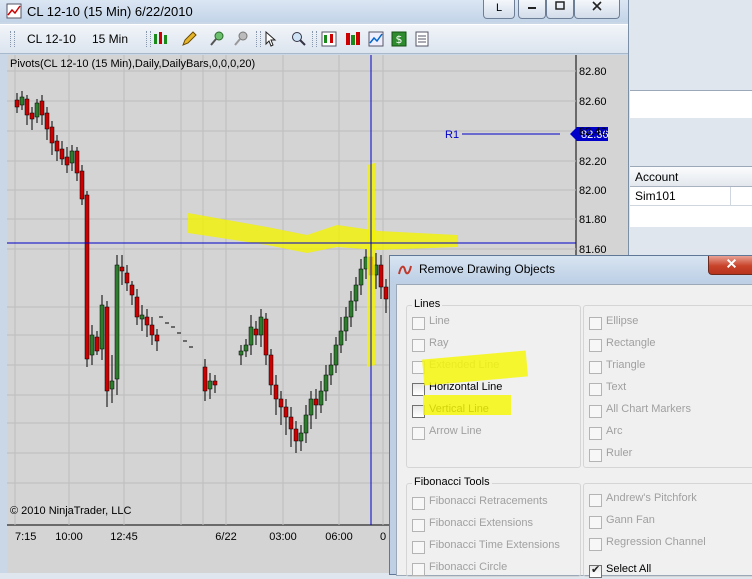 The height and width of the screenshot is (579, 752). Describe the element at coordinates (691, 139) in the screenshot. I see `side-panel-strip` at that location.